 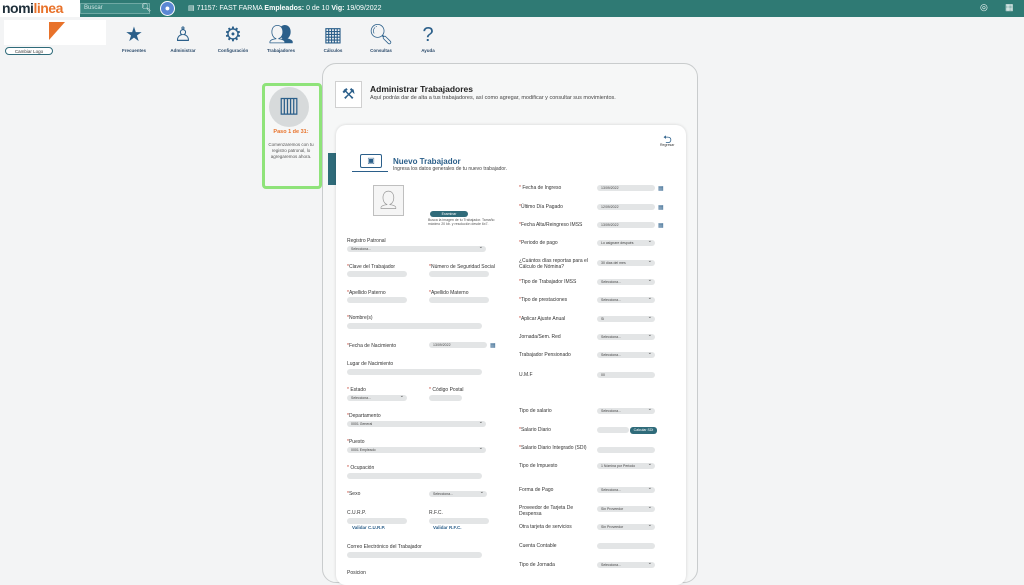 I want to click on codigo-postal-label: * Código Postal, so click(x=446, y=390).